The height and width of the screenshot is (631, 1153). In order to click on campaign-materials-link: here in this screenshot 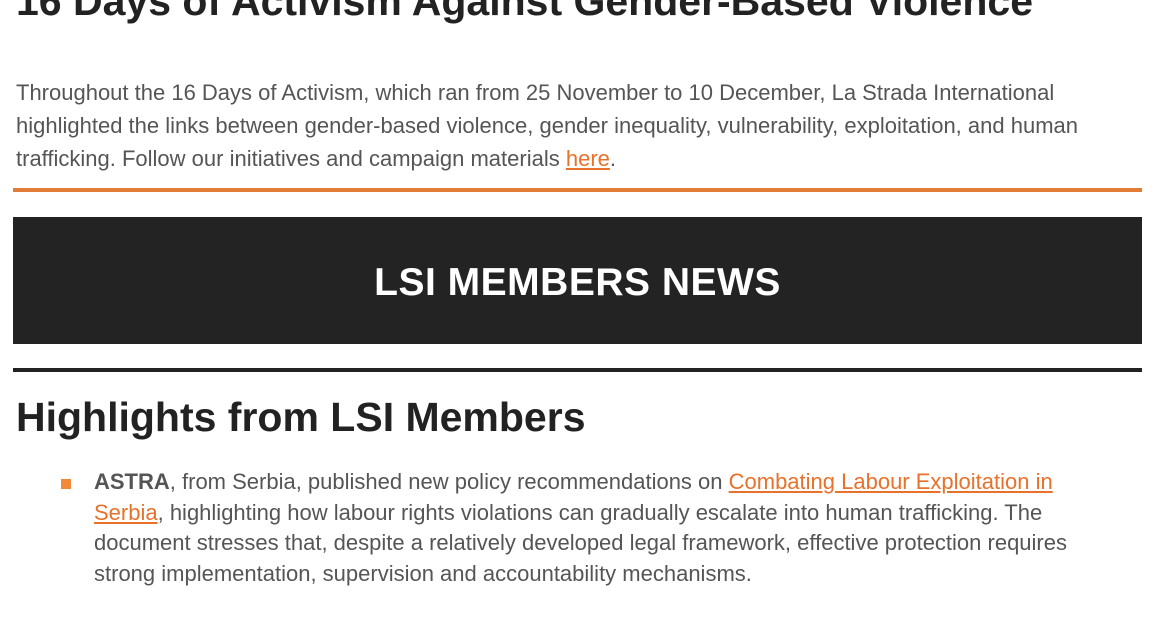, I will do `click(588, 158)`.